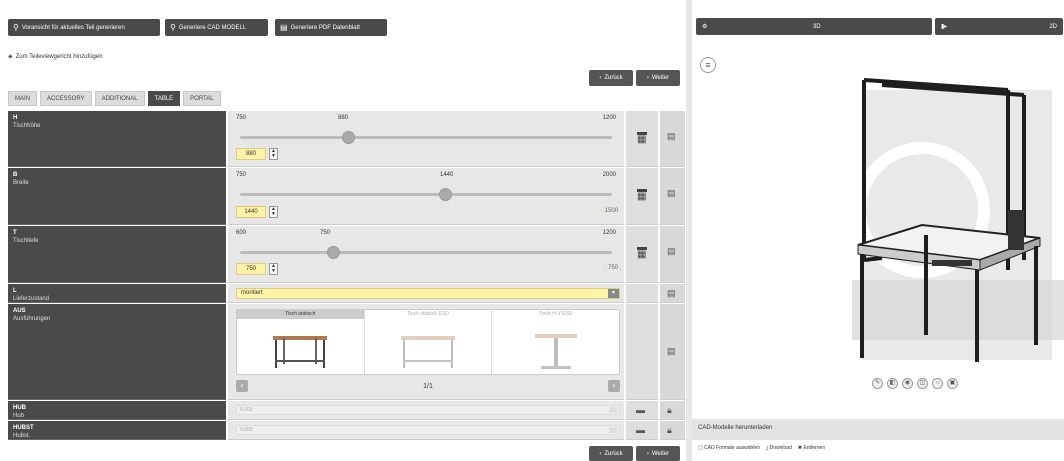 This screenshot has width=1064, height=461. What do you see at coordinates (999, 26) in the screenshot?
I see `tab-2d: ▮▸ 2D` at bounding box center [999, 26].